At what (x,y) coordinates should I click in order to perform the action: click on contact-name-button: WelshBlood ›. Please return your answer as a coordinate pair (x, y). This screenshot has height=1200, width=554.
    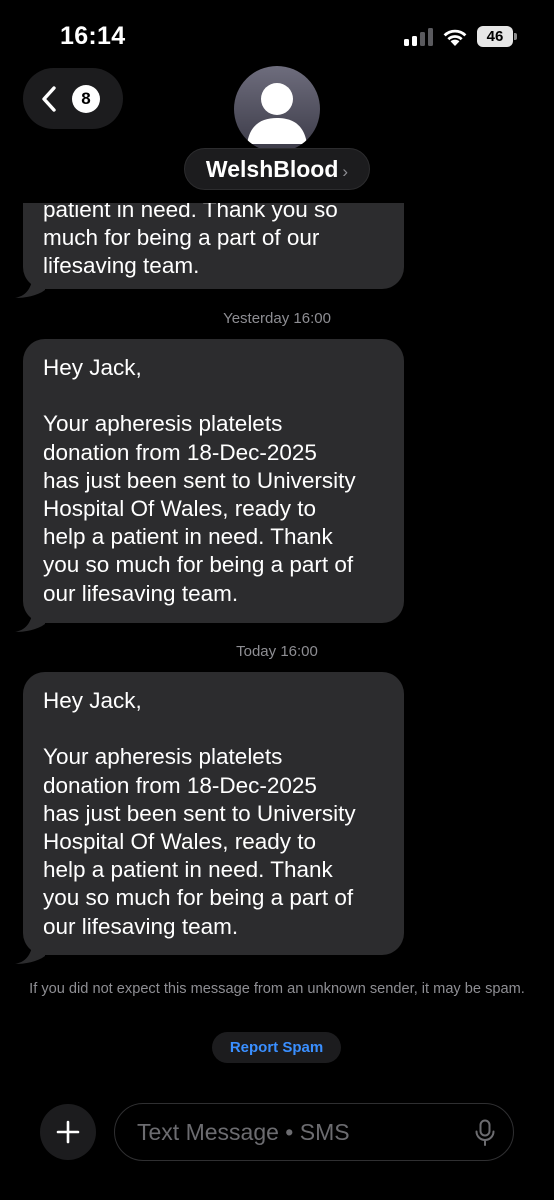
    Looking at the image, I should click on (277, 169).